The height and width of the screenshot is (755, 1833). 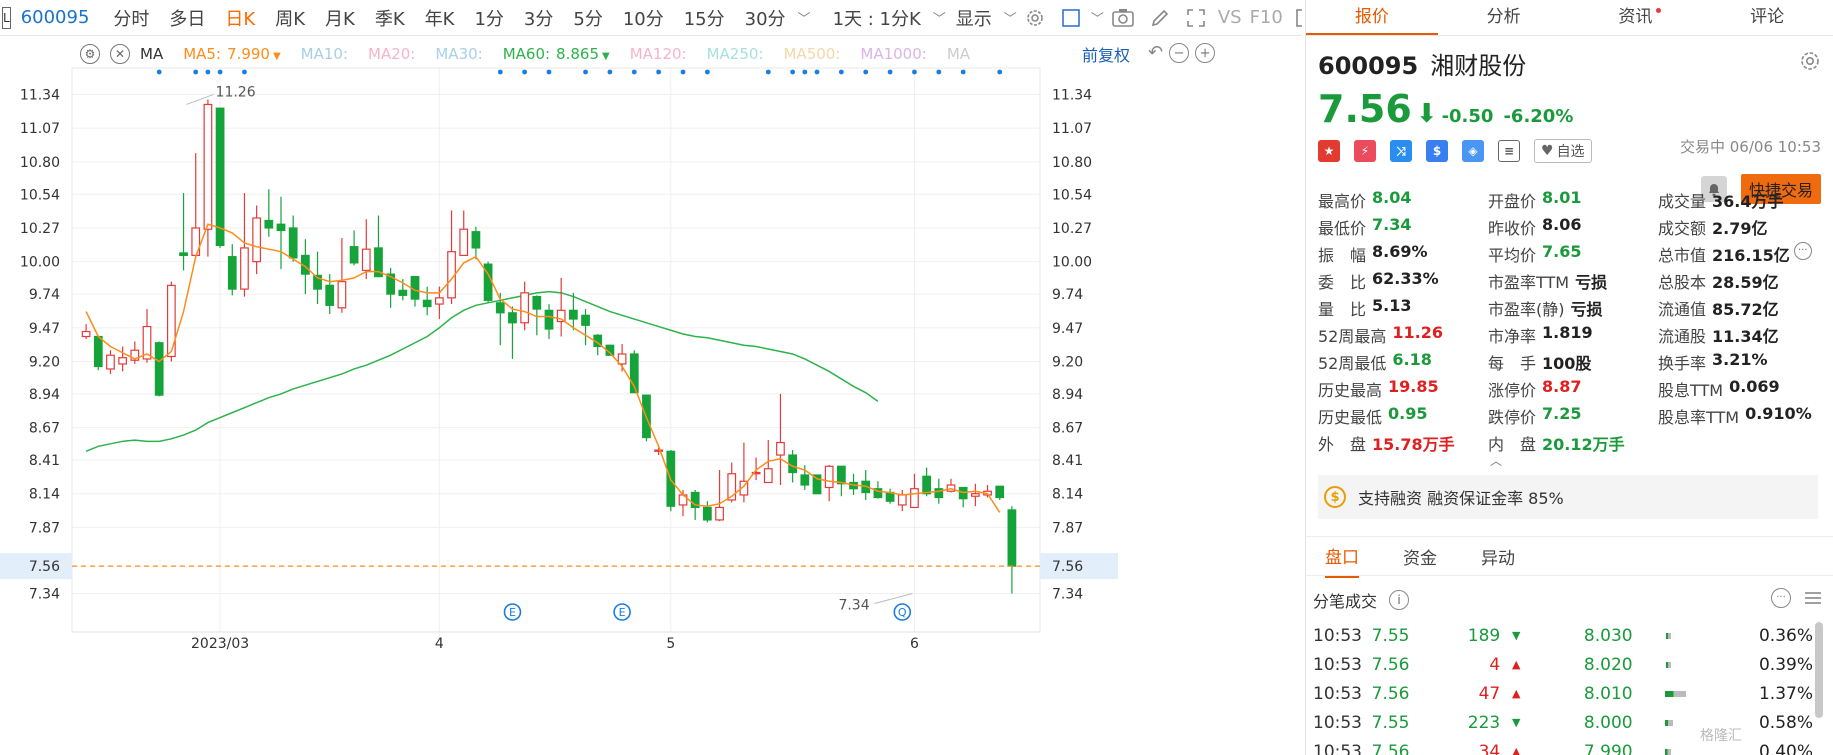 What do you see at coordinates (587, 18) in the screenshot?
I see `tab-period-9: 5分` at bounding box center [587, 18].